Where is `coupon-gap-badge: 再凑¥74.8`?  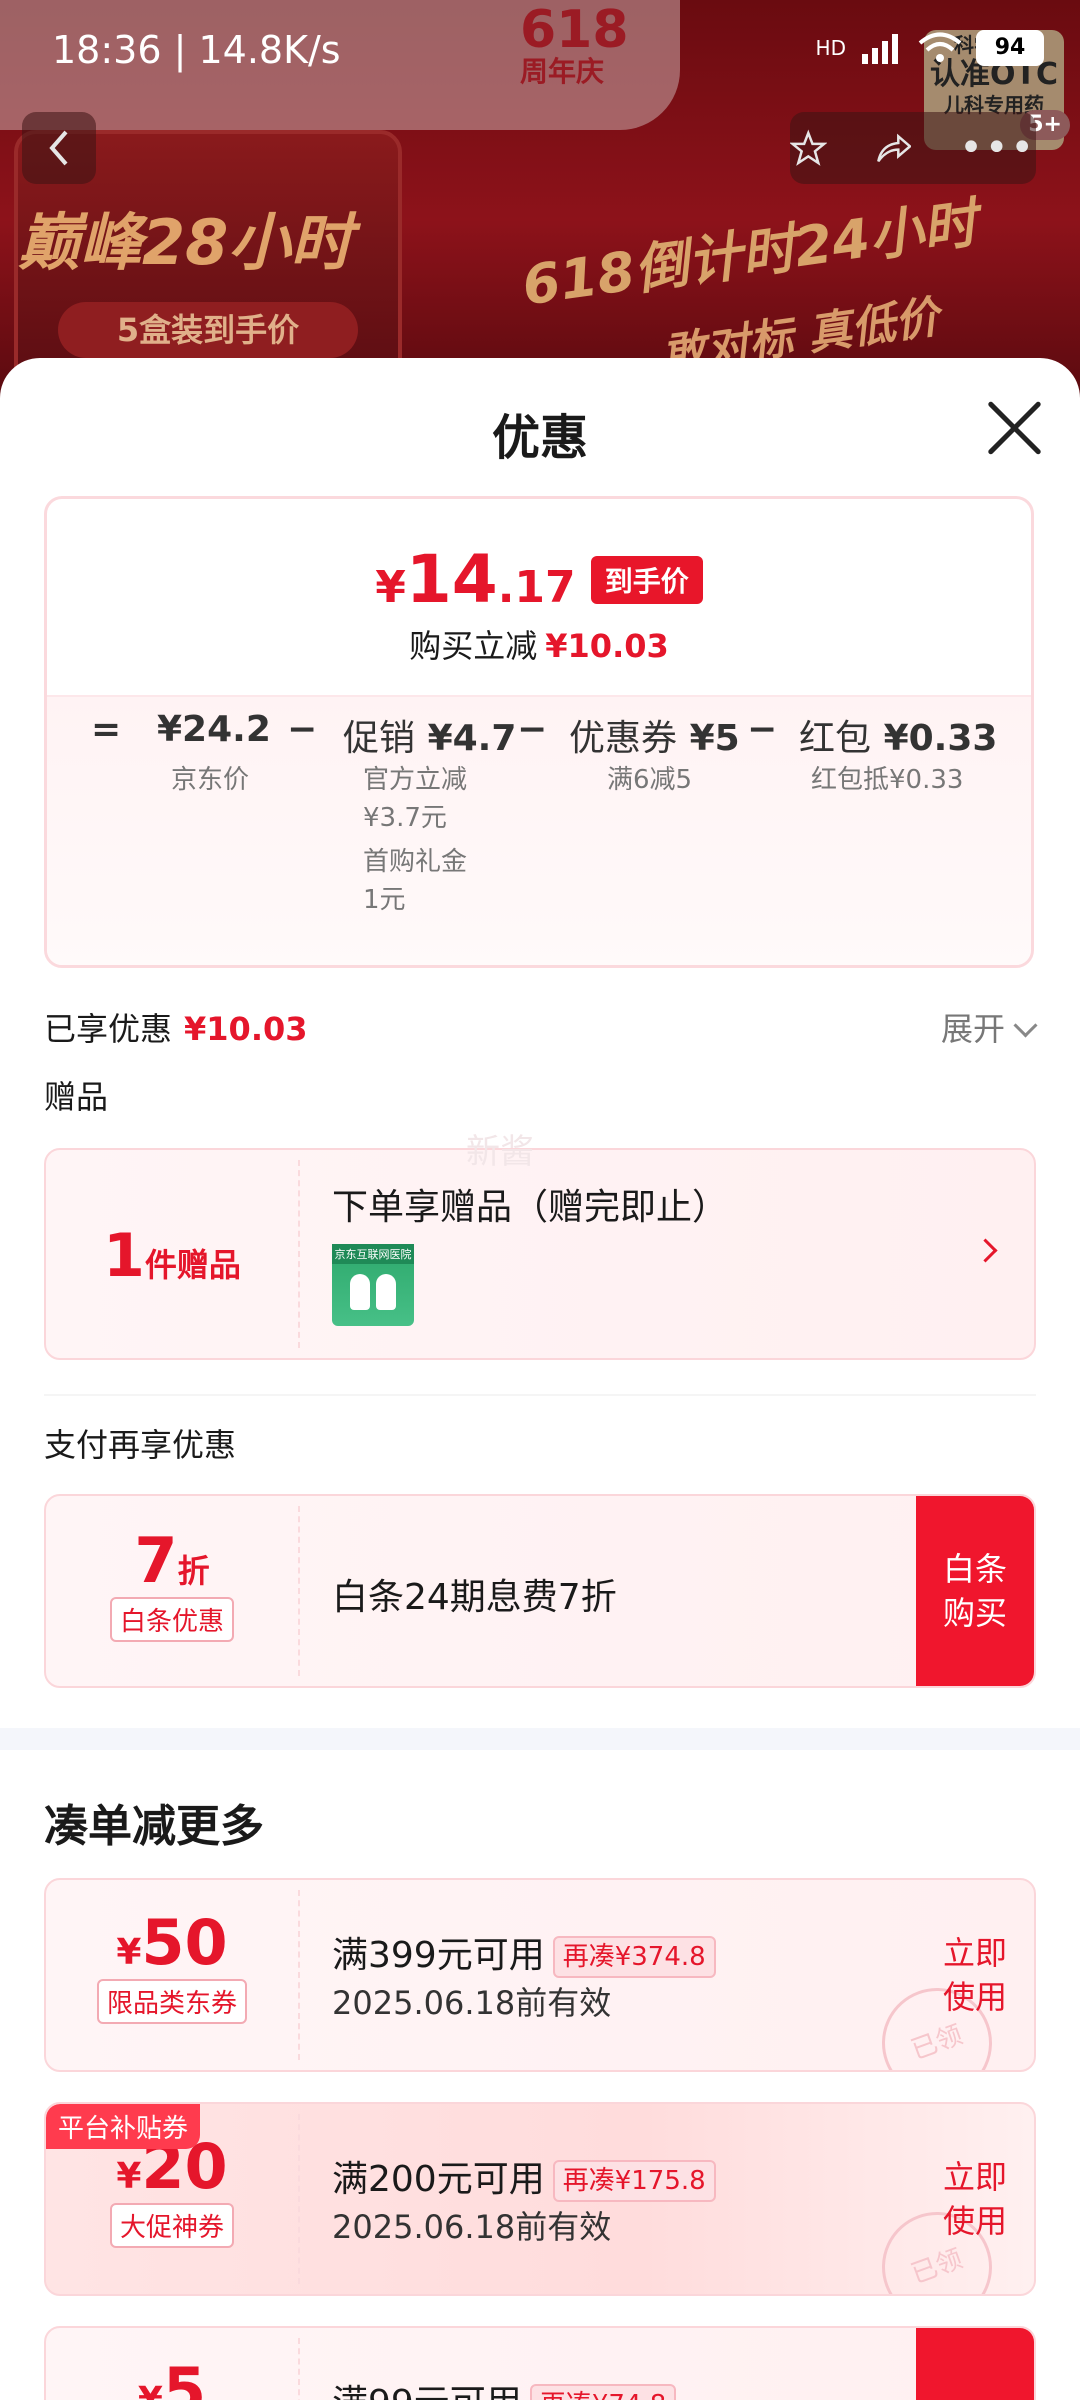
coupon-gap-badge: 再凑¥74.8 is located at coordinates (603, 2392).